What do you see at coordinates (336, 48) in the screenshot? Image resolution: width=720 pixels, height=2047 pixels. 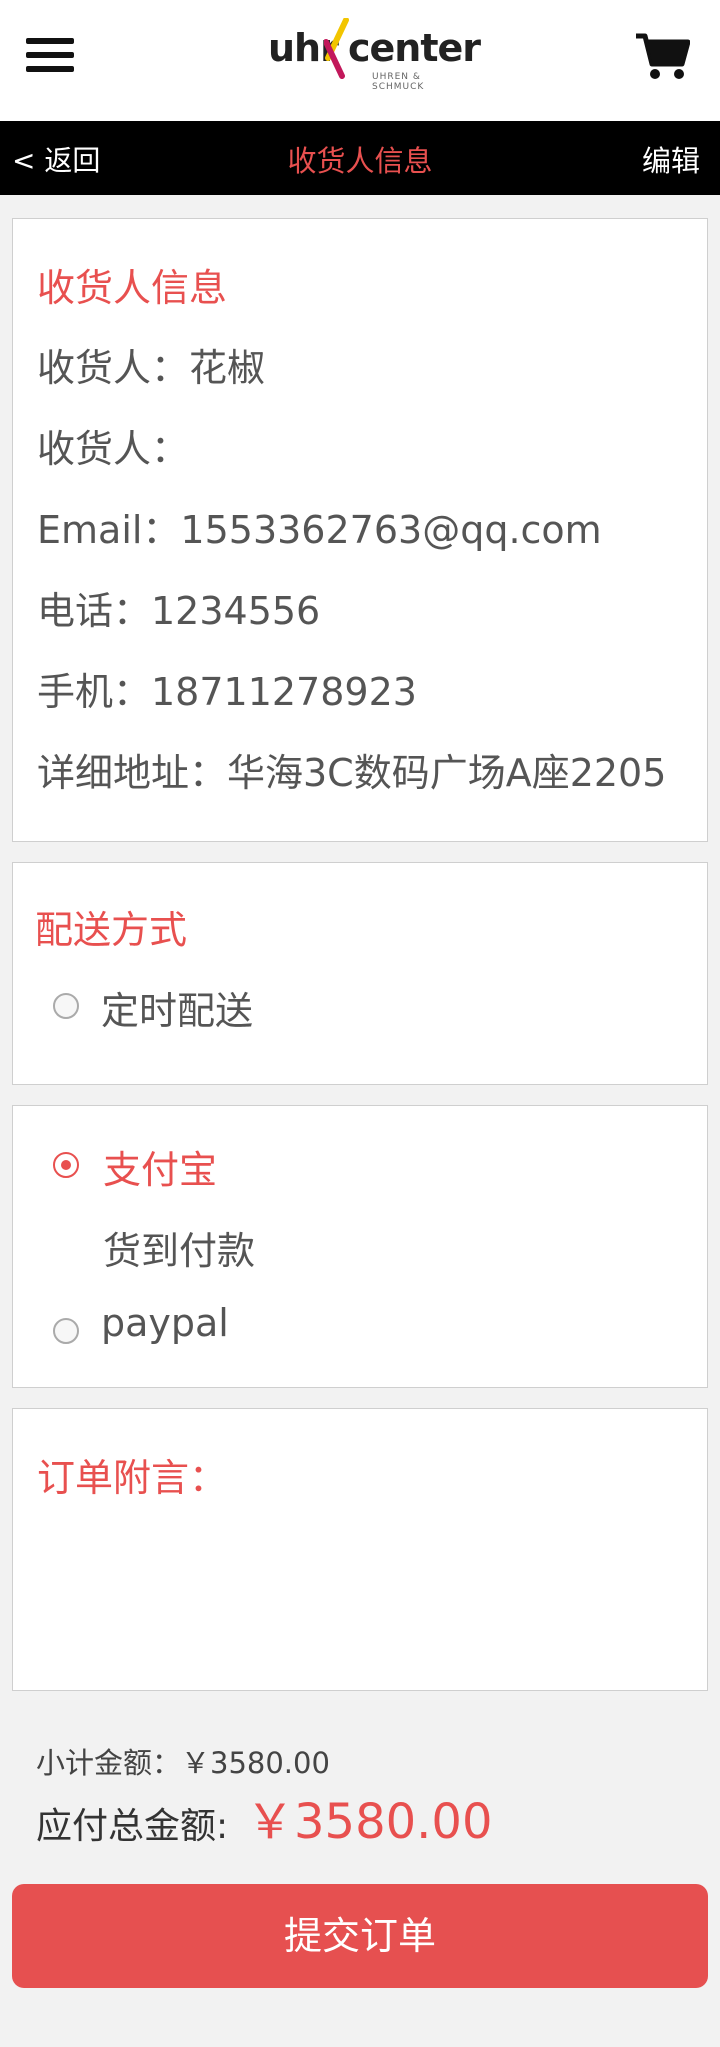 I see `logo-x-mark` at bounding box center [336, 48].